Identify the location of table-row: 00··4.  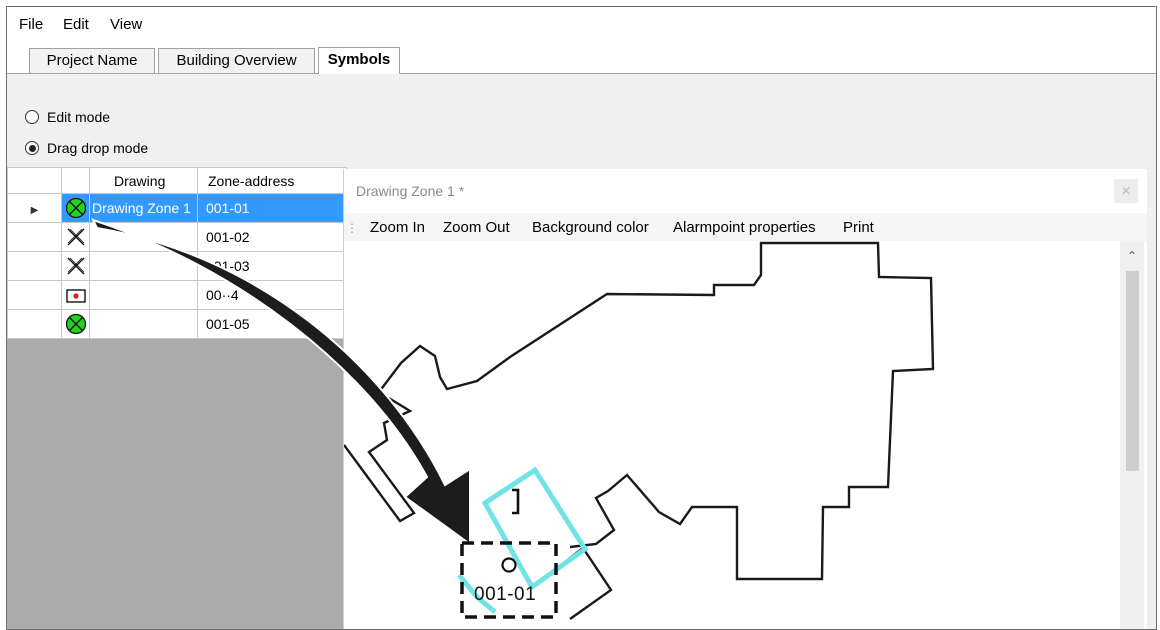
(177, 295).